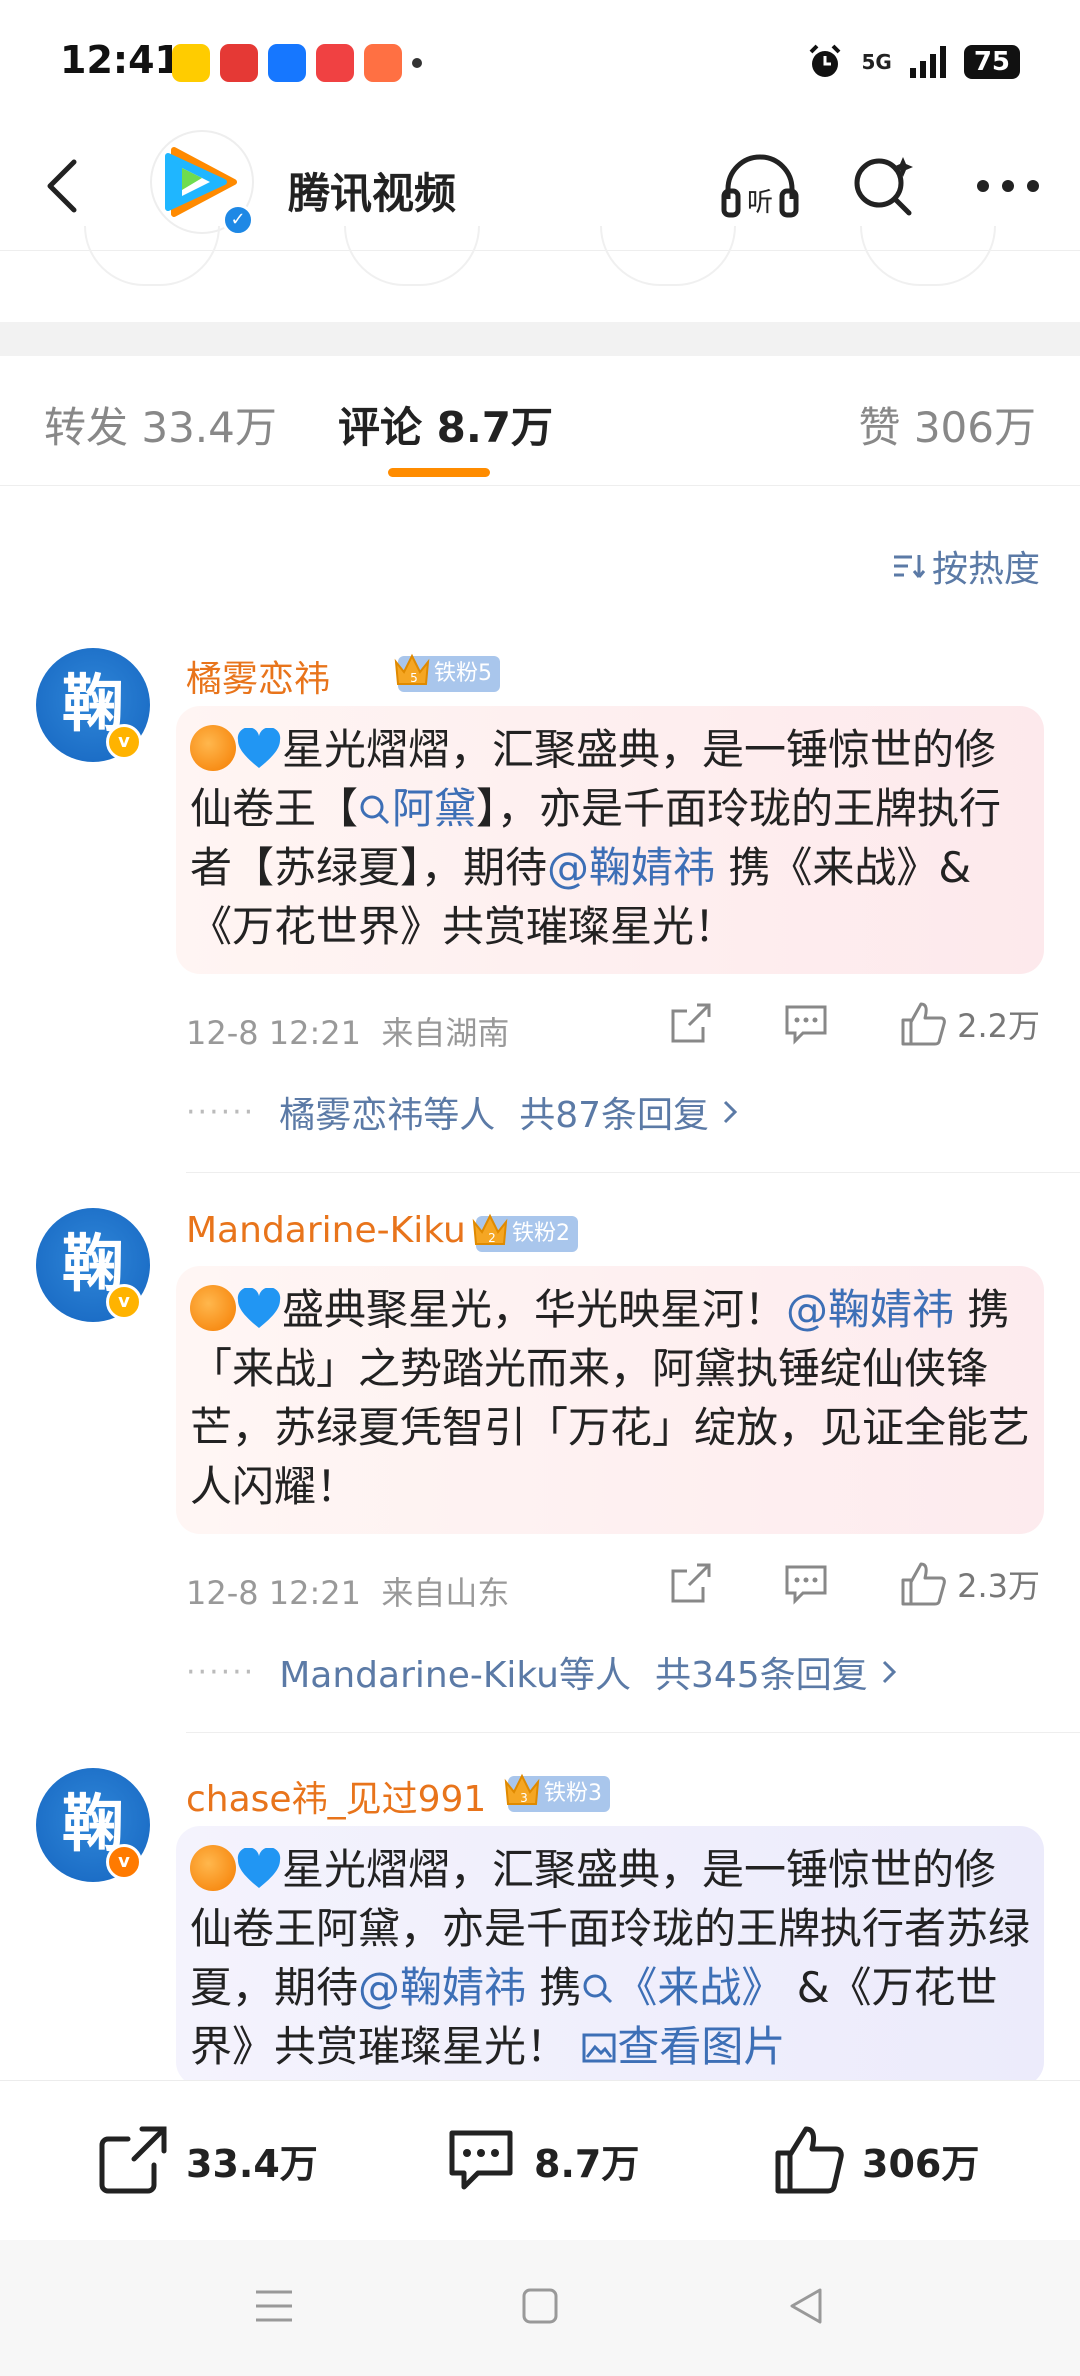  What do you see at coordinates (587, 2163) in the screenshot?
I see `comment-count: 8.7万` at bounding box center [587, 2163].